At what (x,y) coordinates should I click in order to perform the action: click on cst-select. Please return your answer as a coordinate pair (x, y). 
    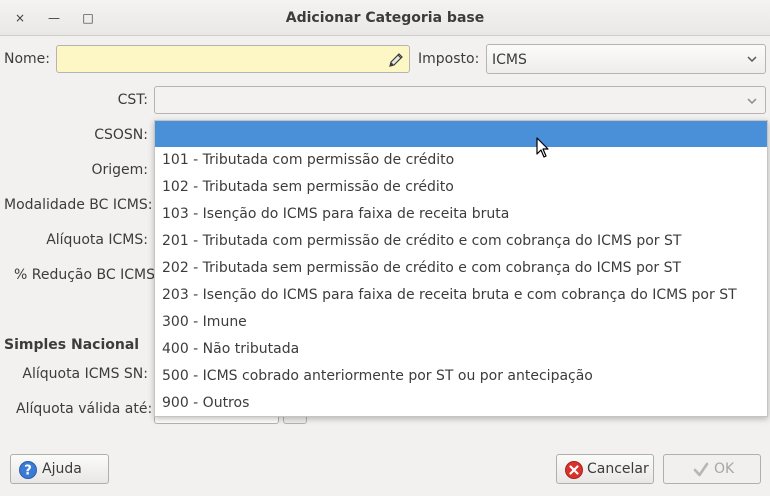
    Looking at the image, I should click on (460, 100).